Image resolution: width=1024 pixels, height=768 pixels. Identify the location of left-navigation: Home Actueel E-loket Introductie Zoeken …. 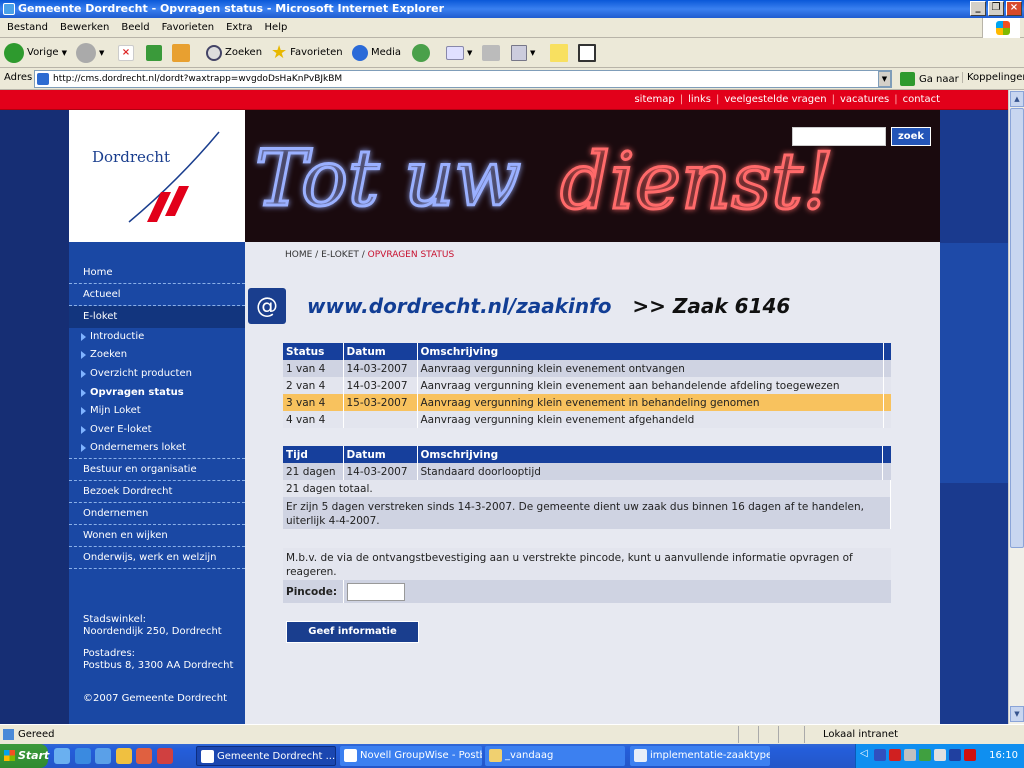
(157, 483).